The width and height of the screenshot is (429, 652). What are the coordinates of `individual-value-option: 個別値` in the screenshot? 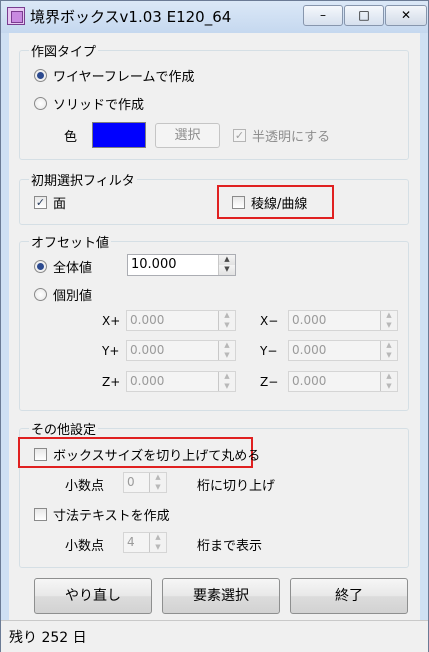 It's located at (63, 294).